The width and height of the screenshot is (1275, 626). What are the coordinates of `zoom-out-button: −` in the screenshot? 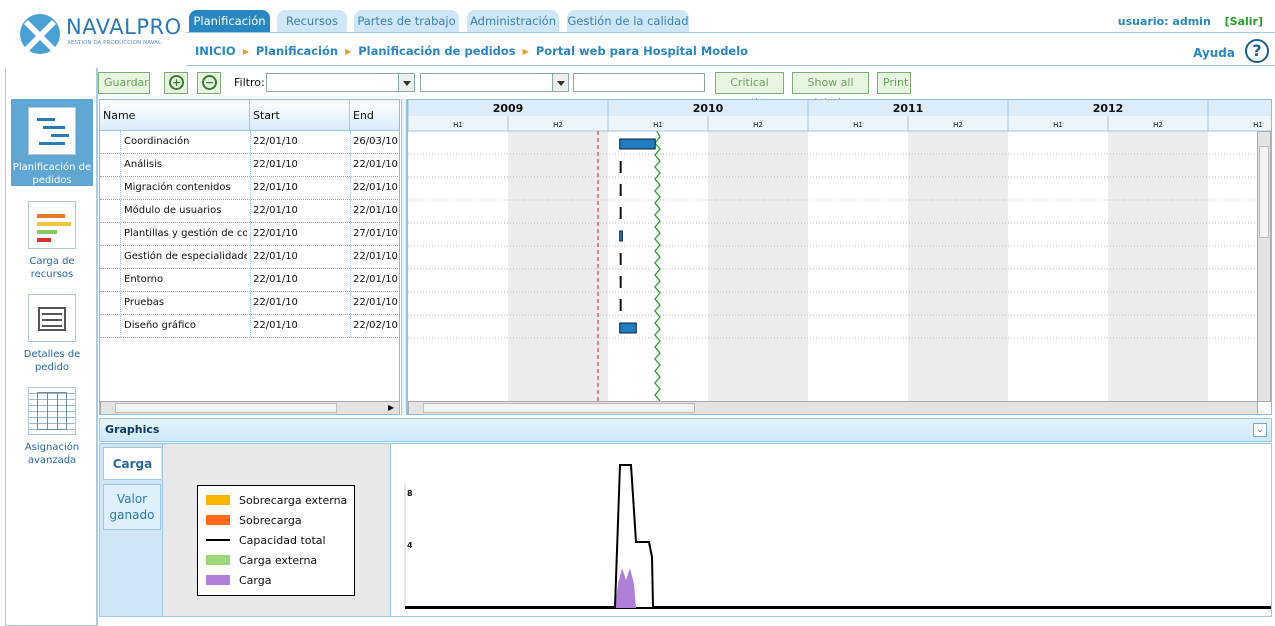 It's located at (209, 83).